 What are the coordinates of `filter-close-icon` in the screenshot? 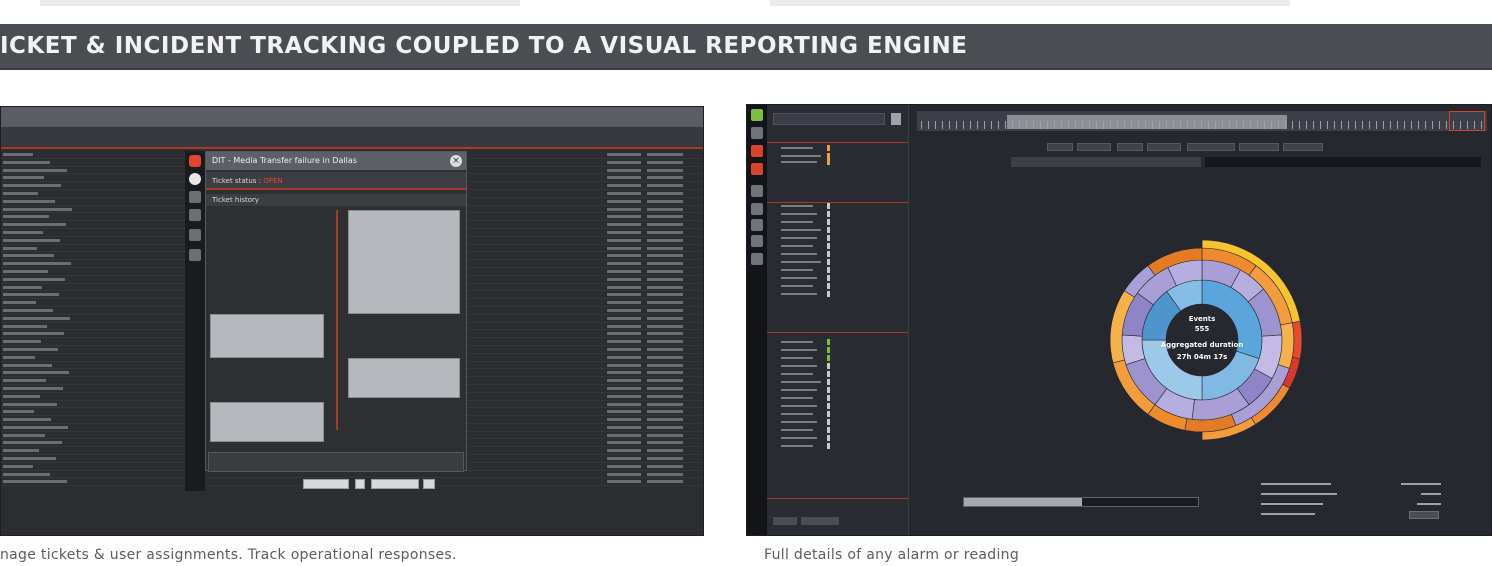 It's located at (896, 119).